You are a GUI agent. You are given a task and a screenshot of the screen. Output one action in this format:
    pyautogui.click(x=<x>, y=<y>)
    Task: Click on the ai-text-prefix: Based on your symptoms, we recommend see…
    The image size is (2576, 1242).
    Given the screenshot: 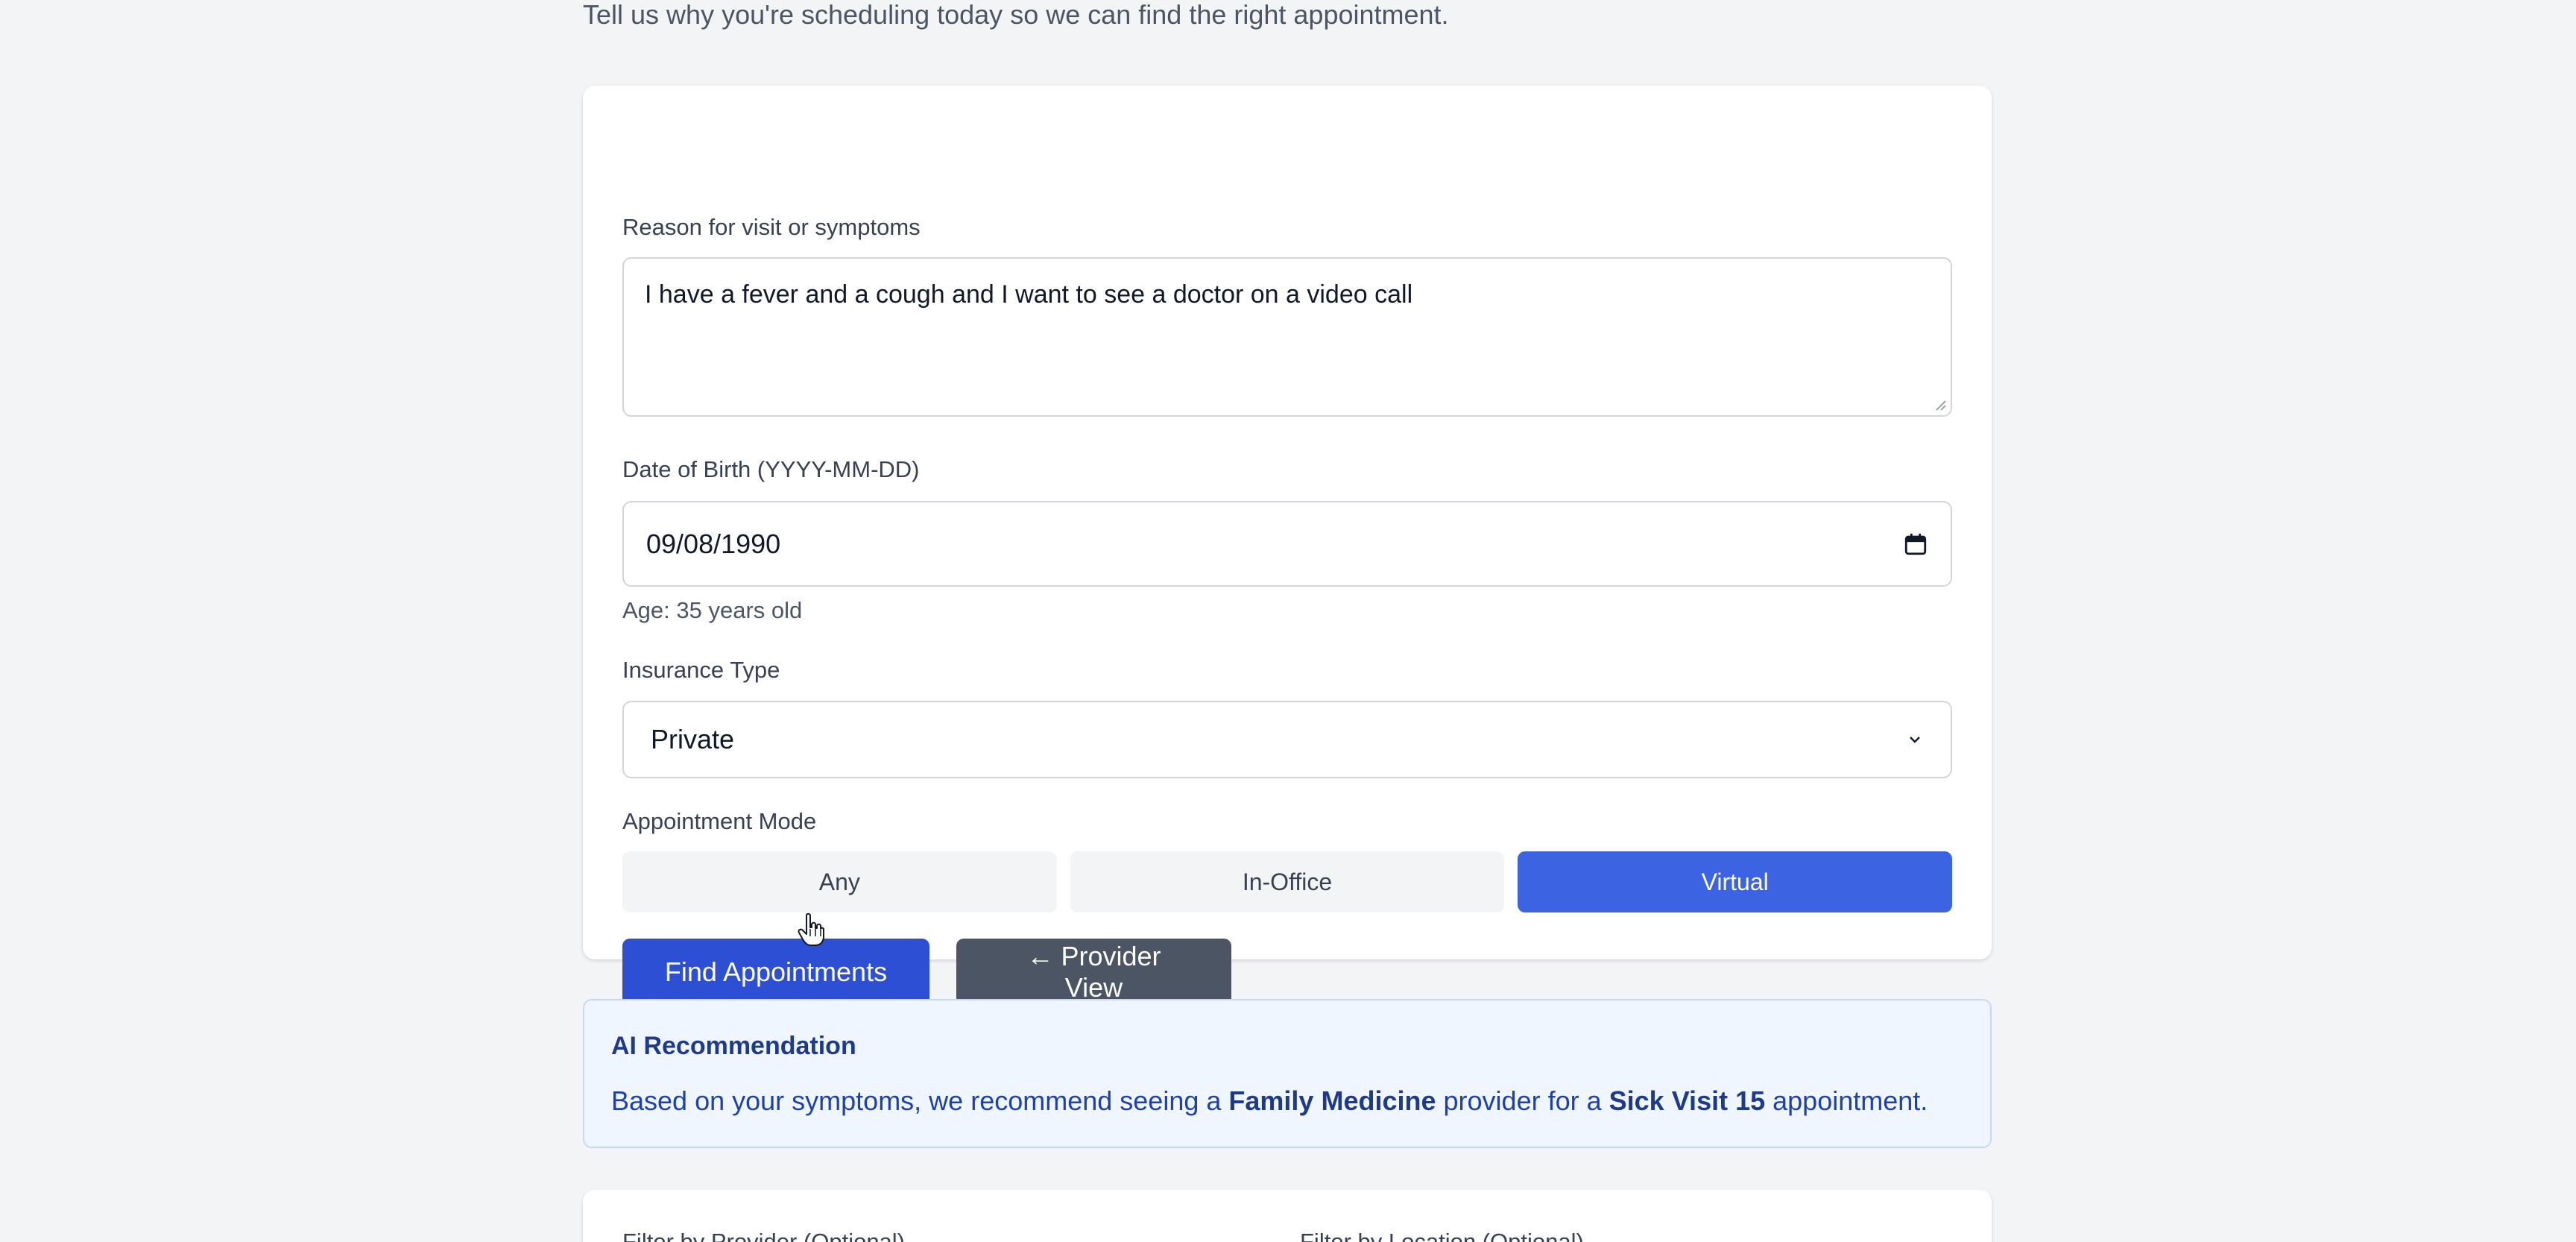 What is the action you would take?
    pyautogui.click(x=916, y=1100)
    